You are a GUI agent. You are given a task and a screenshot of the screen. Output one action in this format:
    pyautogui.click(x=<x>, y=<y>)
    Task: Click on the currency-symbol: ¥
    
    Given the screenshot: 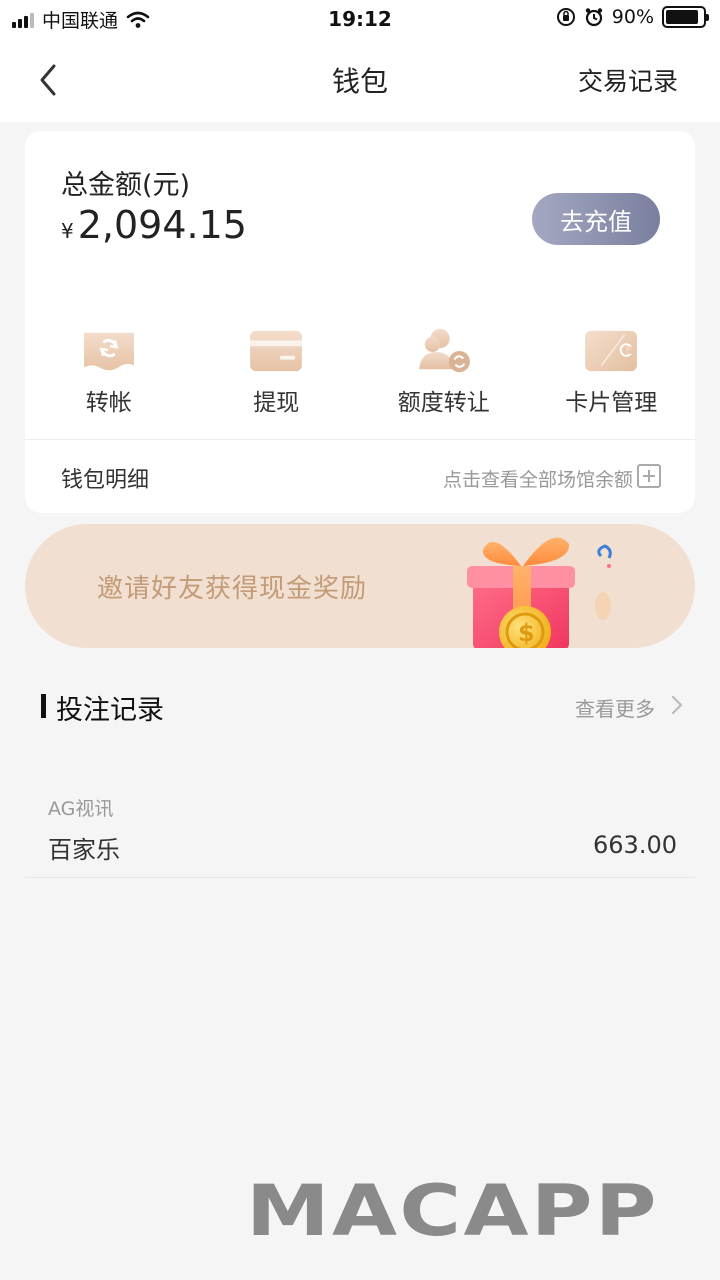 What is the action you would take?
    pyautogui.click(x=67, y=231)
    